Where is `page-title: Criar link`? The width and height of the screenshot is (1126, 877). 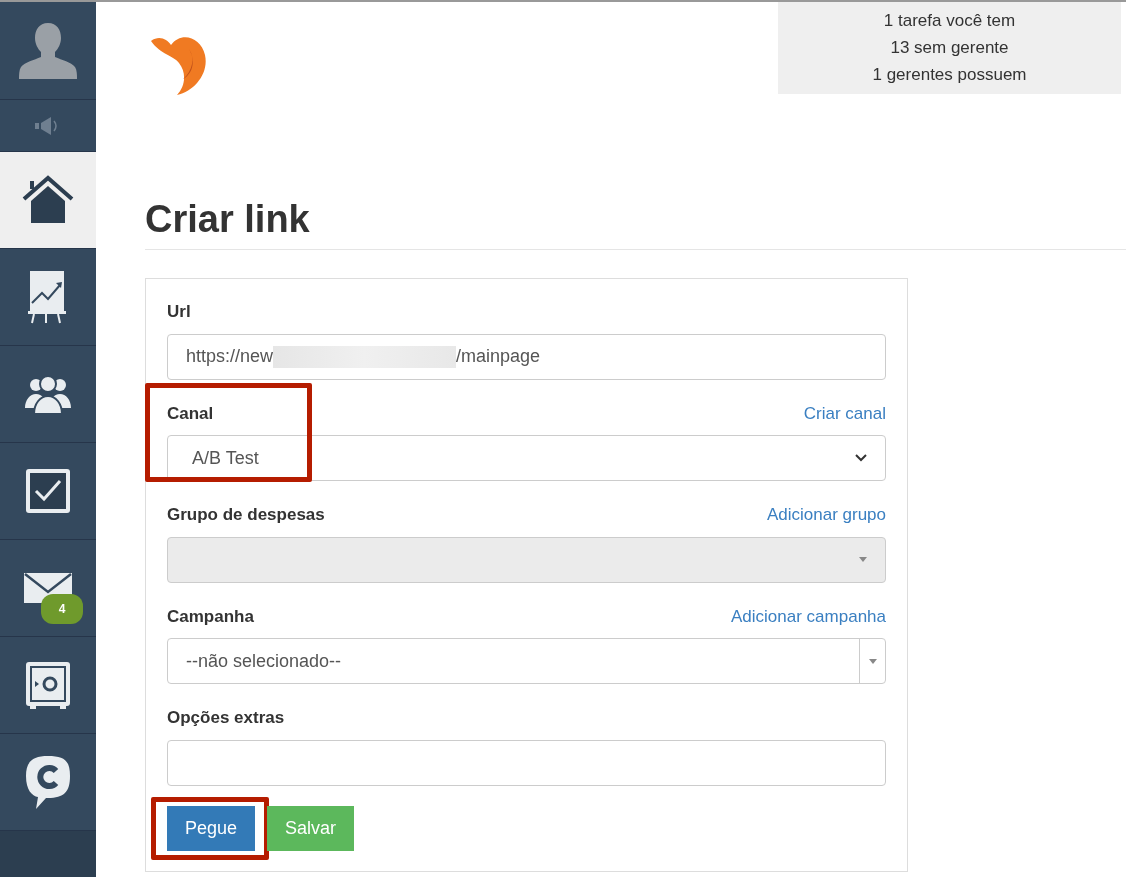 page-title: Criar link is located at coordinates (228, 219).